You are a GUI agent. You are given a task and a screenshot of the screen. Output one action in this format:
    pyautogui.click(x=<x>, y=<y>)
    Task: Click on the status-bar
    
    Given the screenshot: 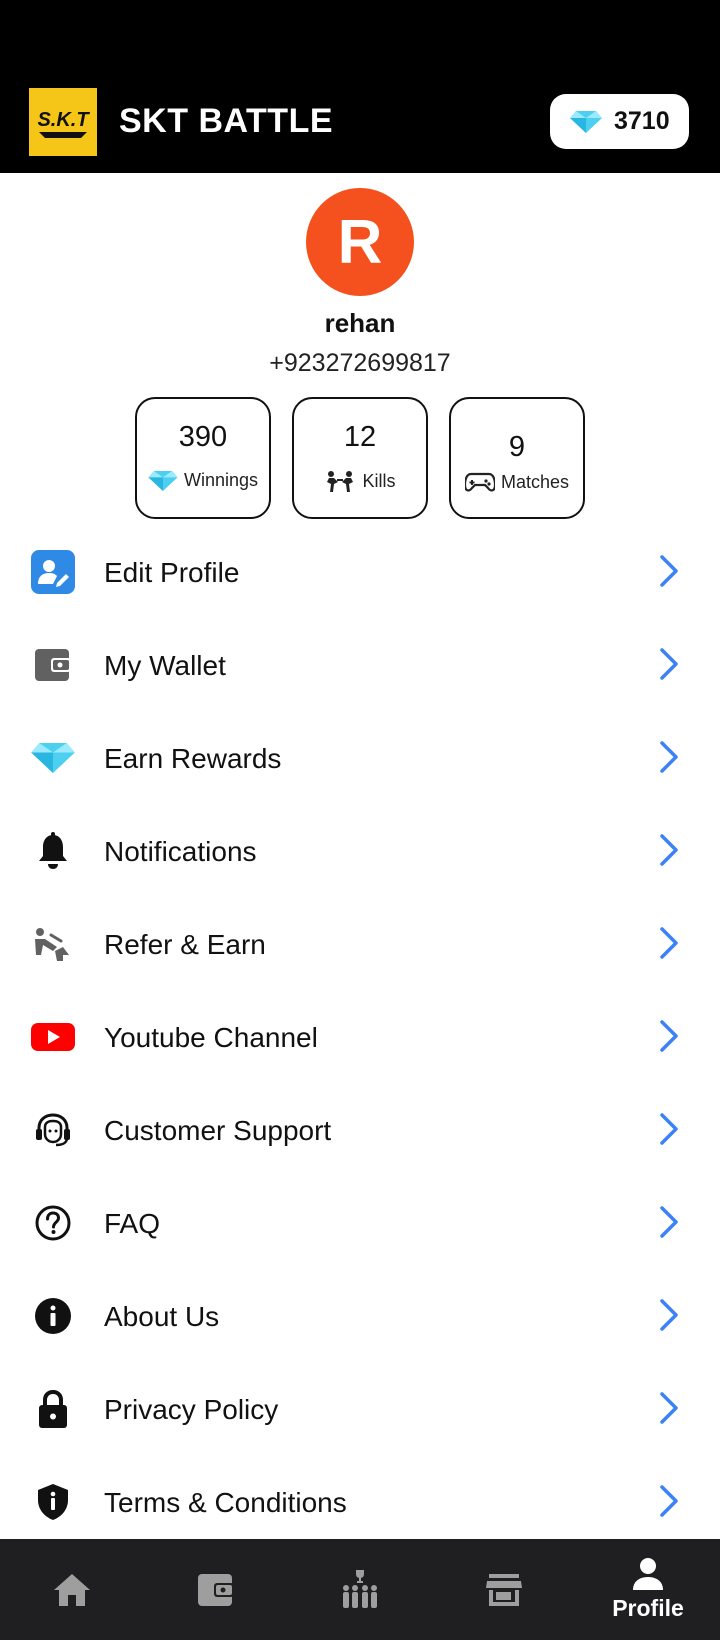 What is the action you would take?
    pyautogui.click(x=360, y=36)
    